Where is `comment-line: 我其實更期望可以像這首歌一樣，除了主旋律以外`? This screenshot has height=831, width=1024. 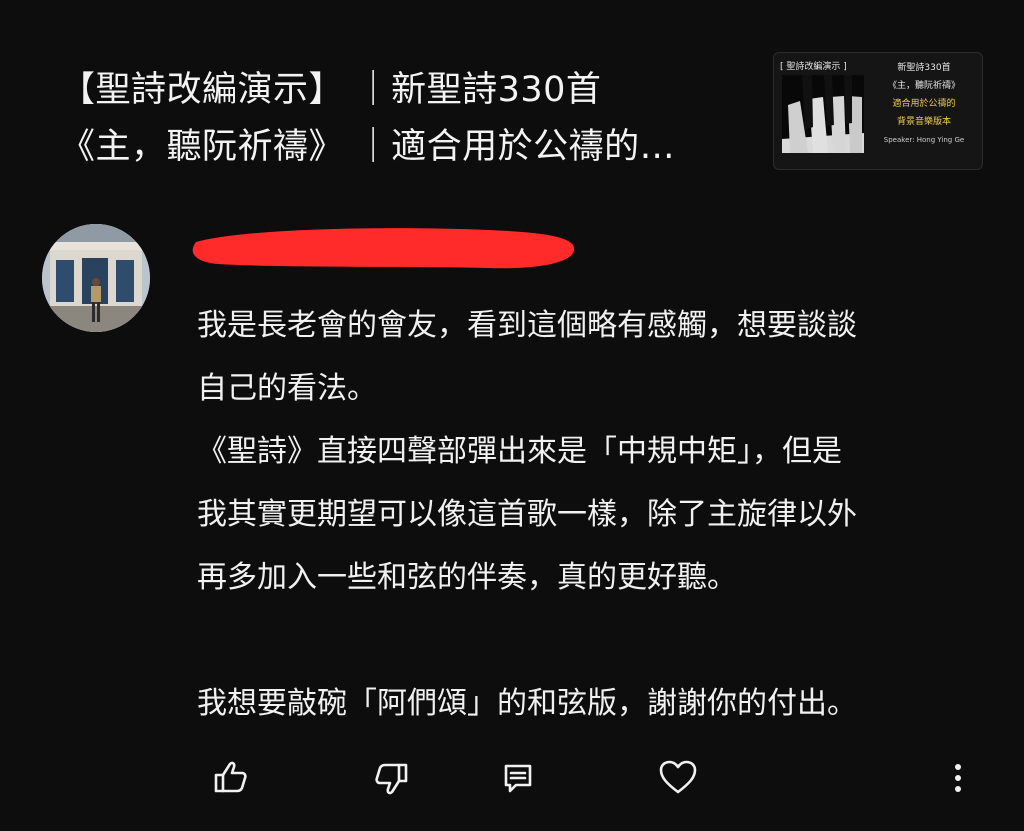 comment-line: 我其實更期望可以像這首歌一樣，除了主旋律以外 is located at coordinates (527, 514).